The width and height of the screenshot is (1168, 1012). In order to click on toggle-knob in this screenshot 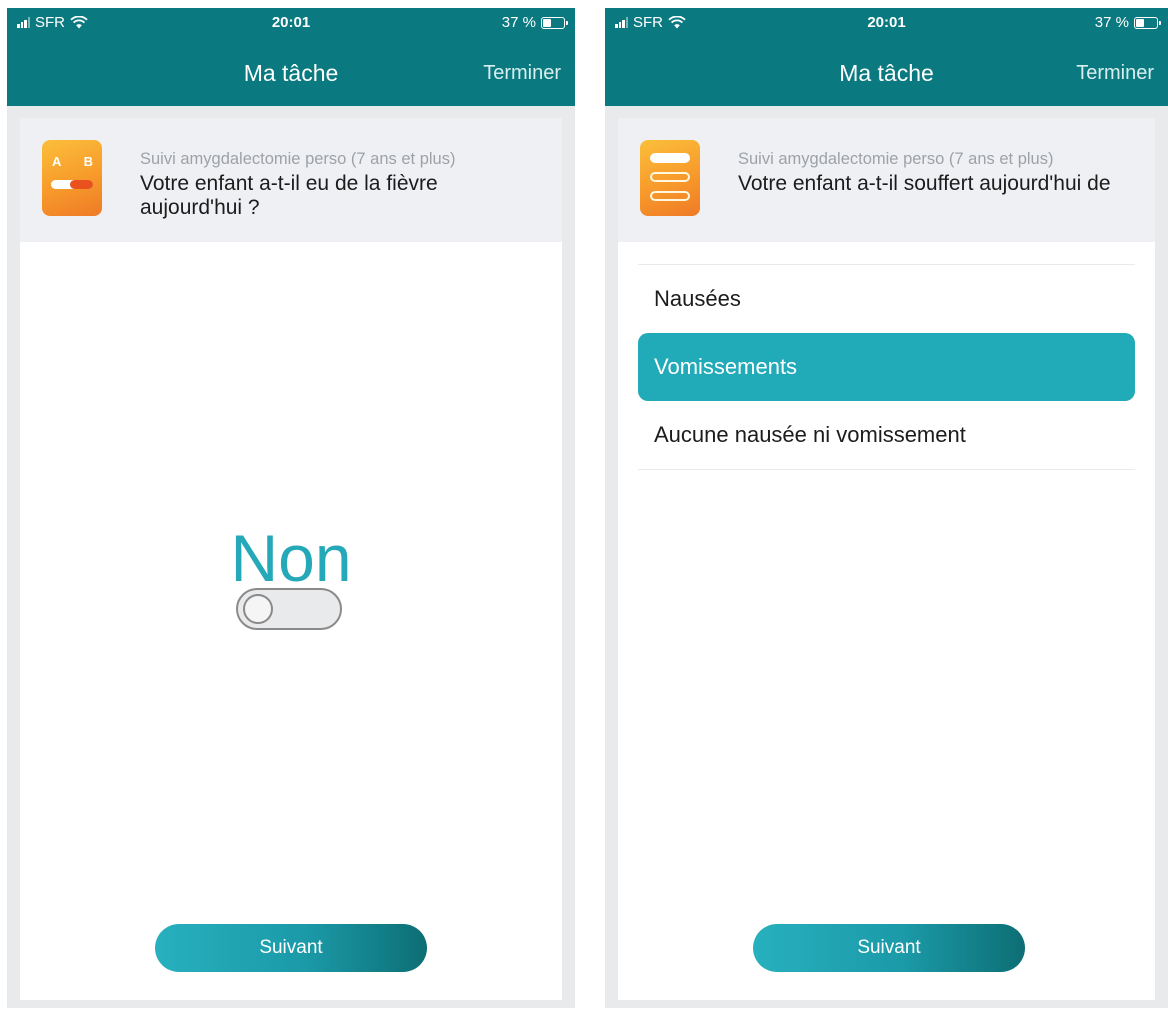, I will do `click(258, 609)`.